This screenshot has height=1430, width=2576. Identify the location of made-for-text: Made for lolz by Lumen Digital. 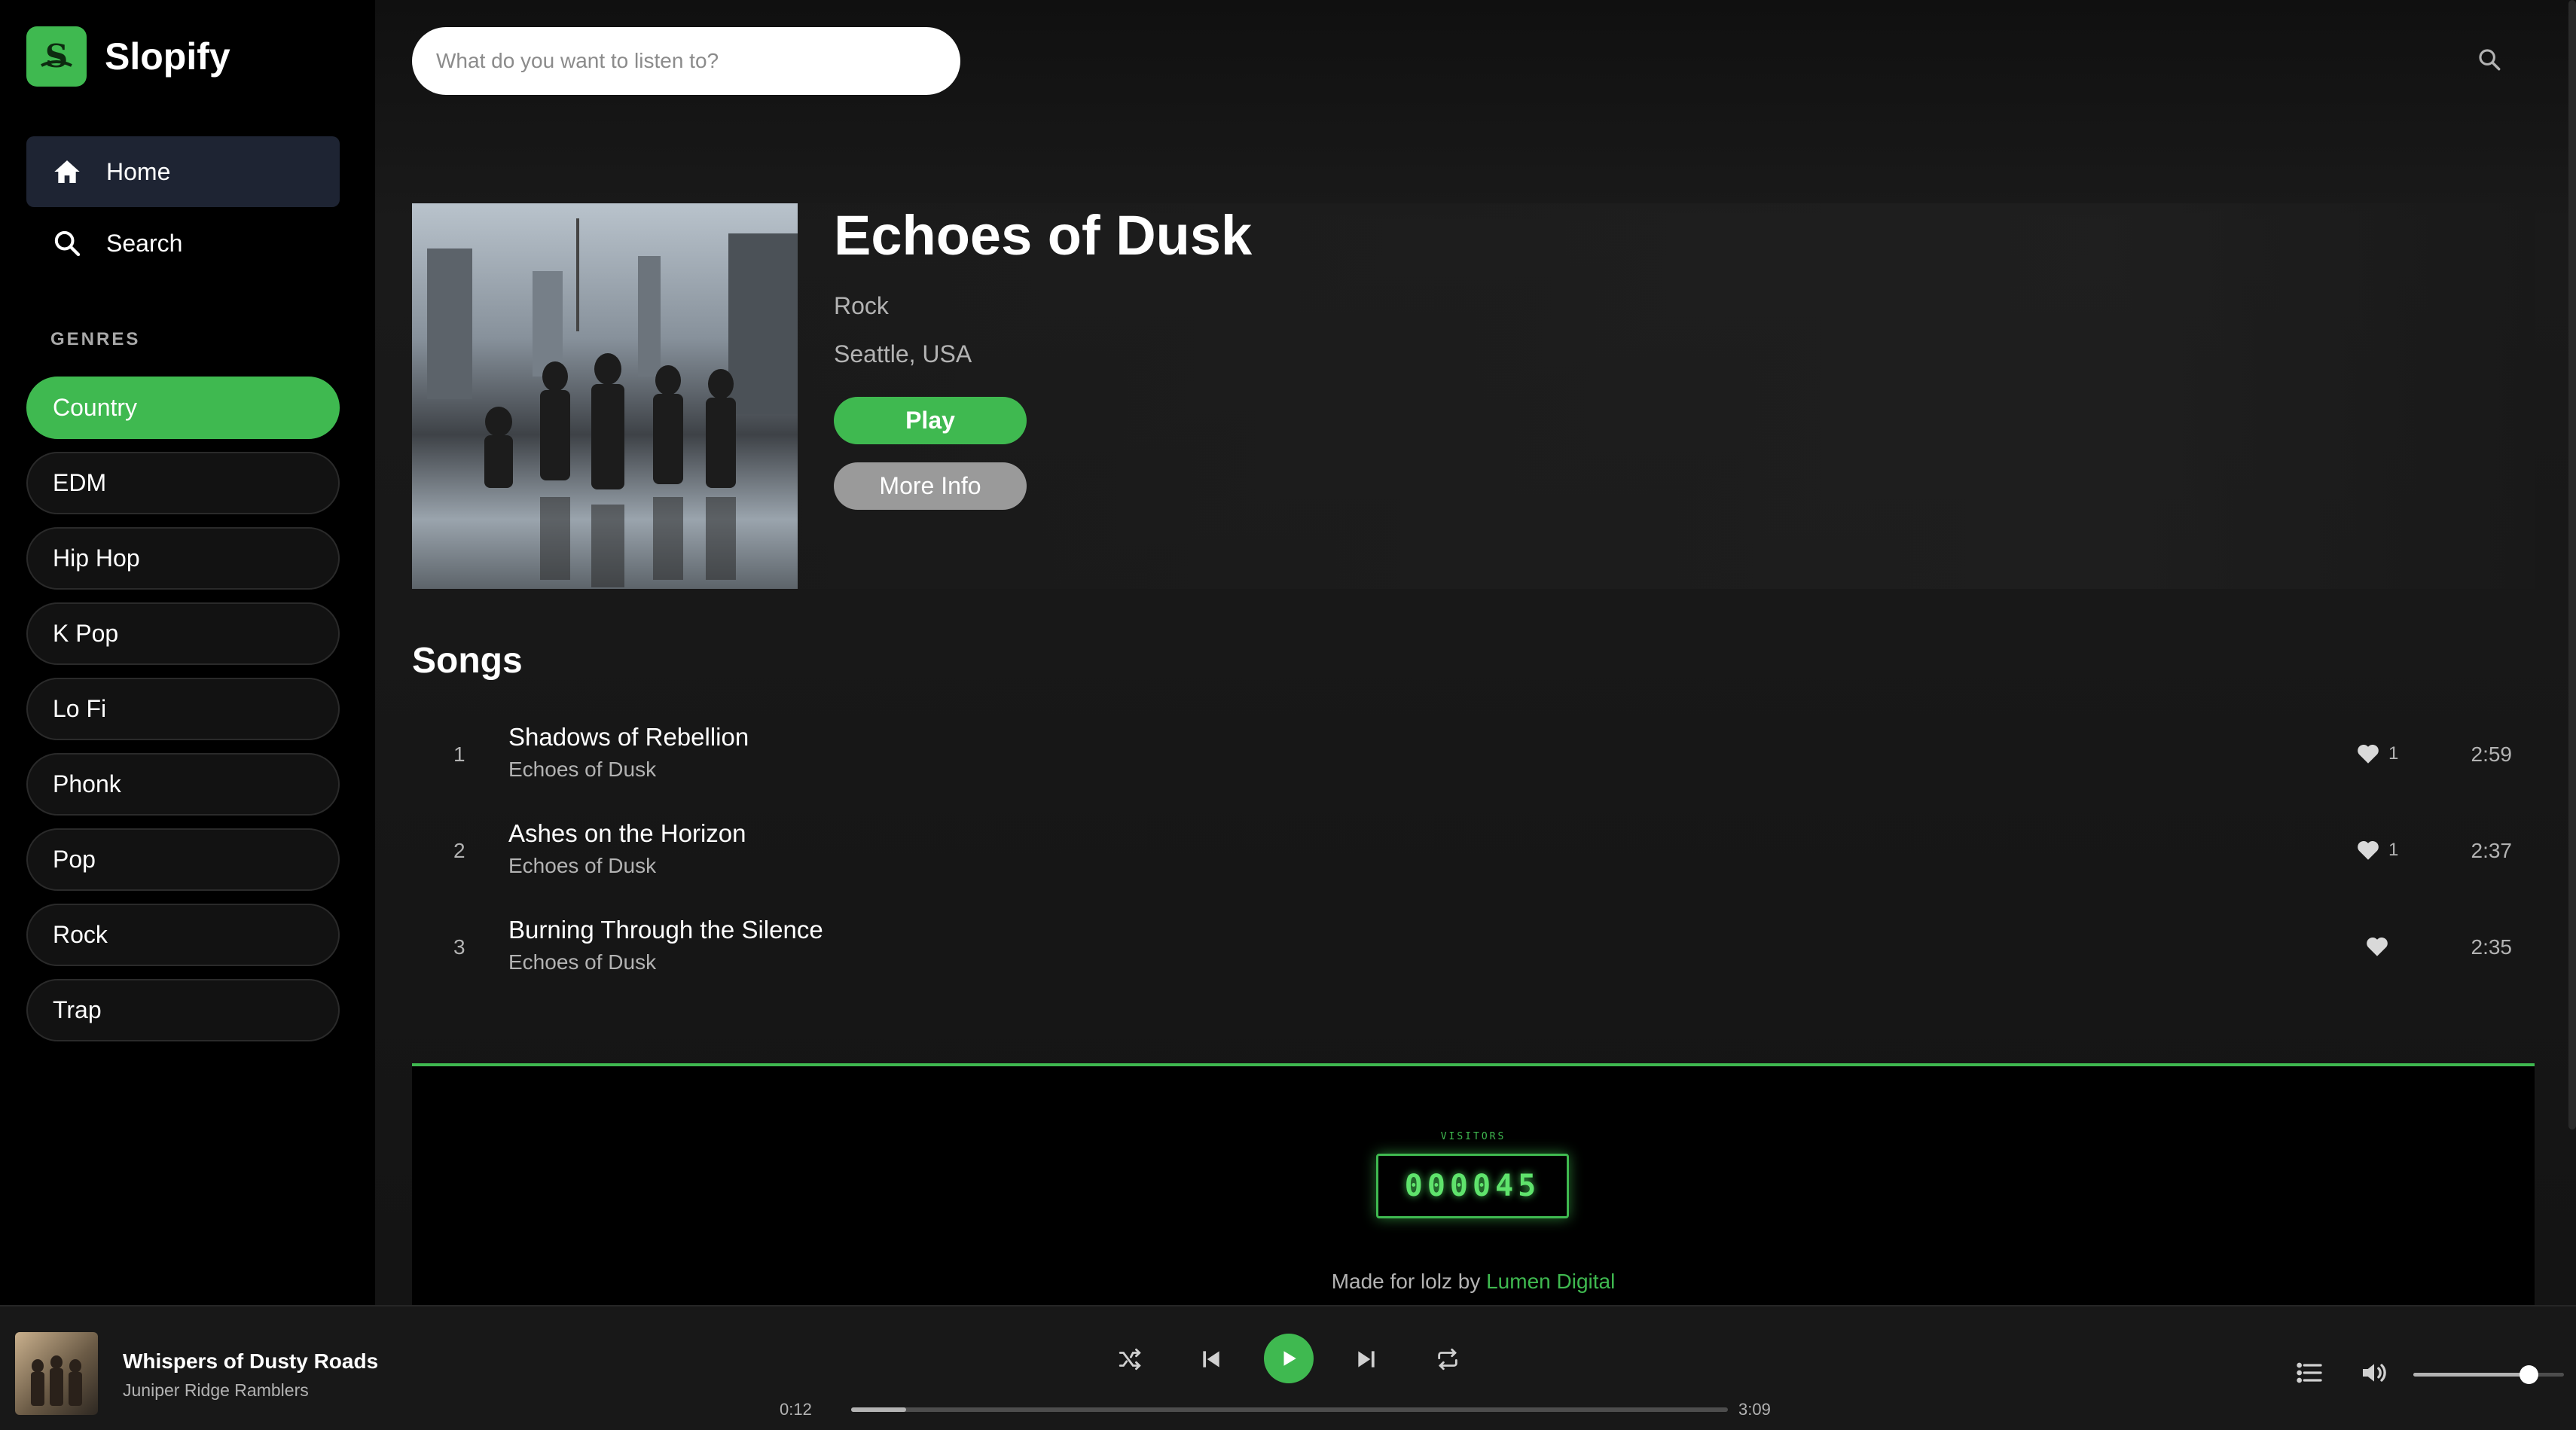
(1474, 1282).